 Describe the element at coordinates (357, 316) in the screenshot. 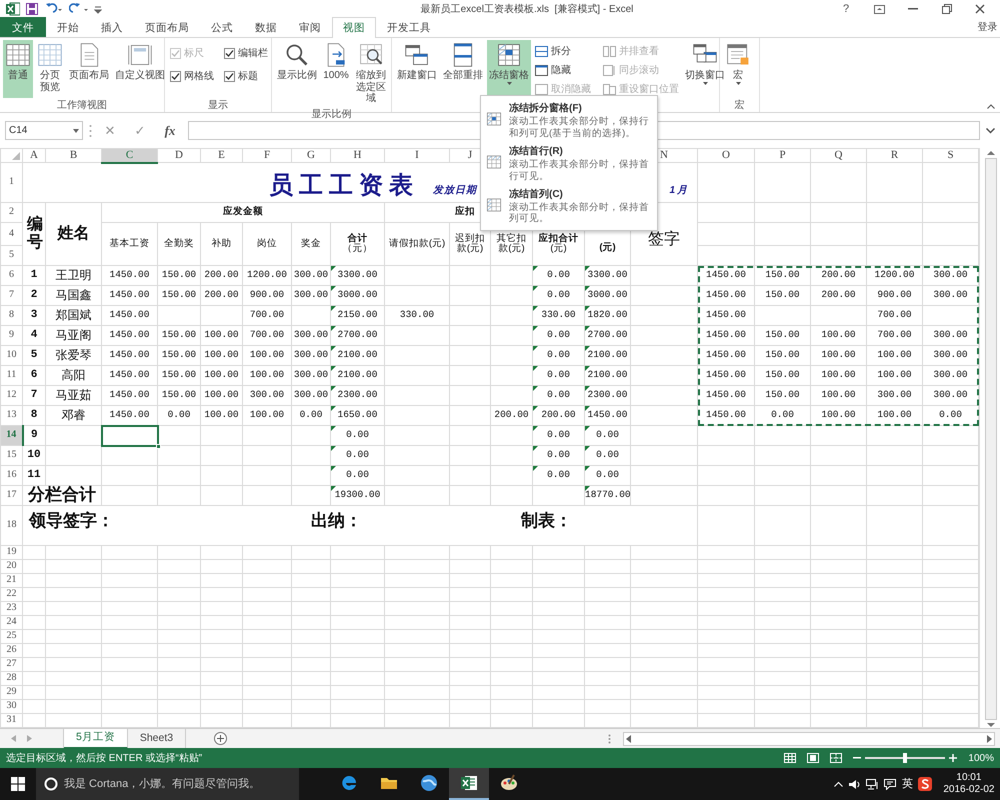

I see `table-cell: 2150.00` at that location.